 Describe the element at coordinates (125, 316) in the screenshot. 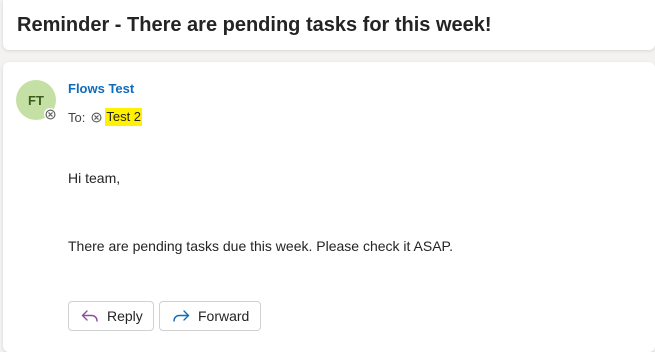

I see `reply-label: Reply` at that location.